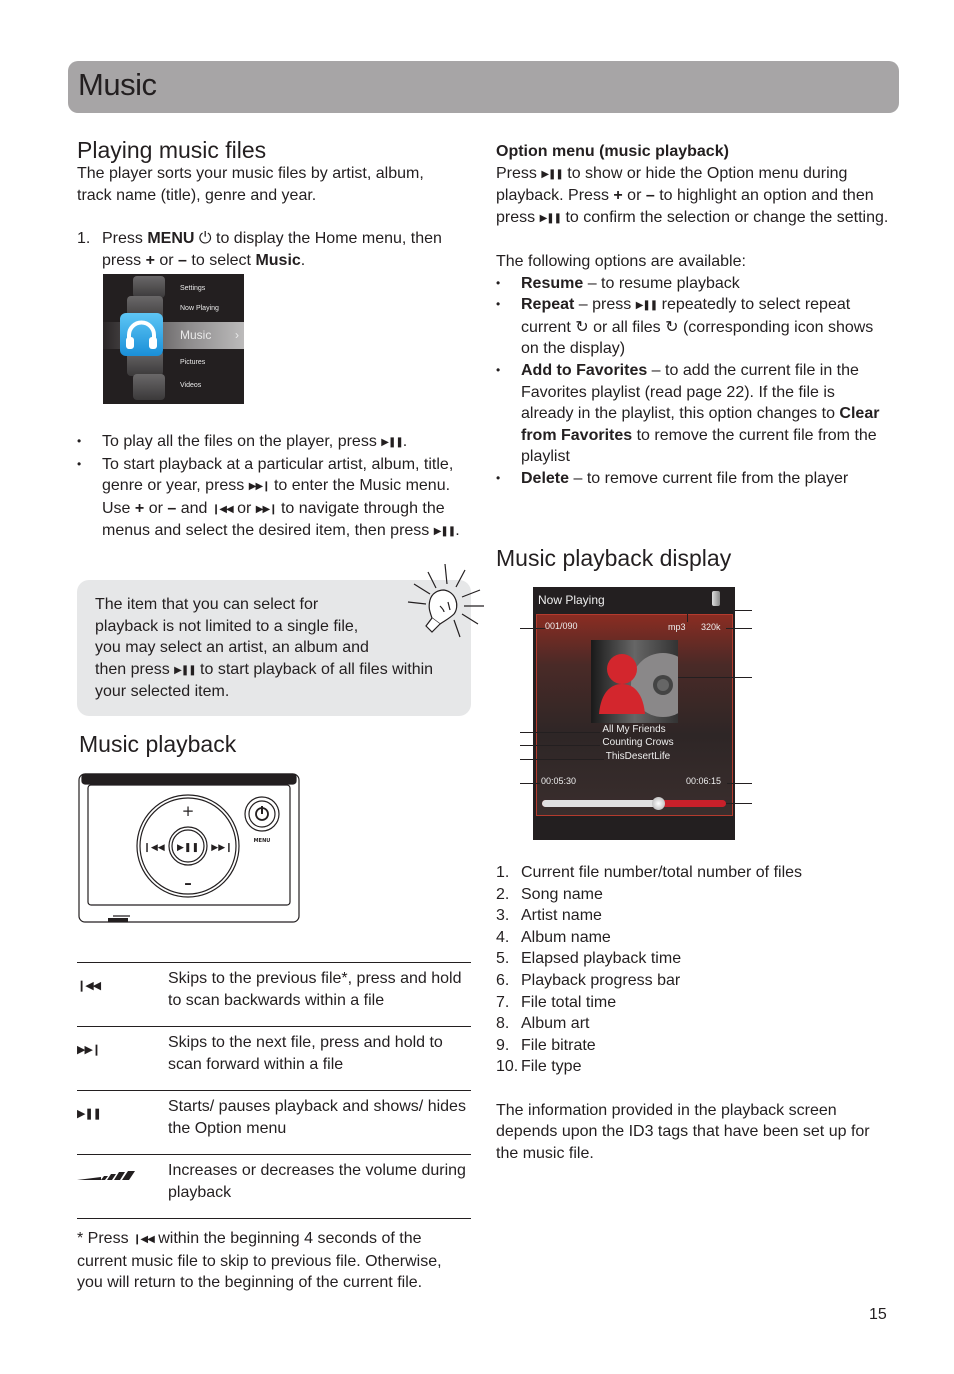 Image resolution: width=954 pixels, height=1374 pixels. Describe the element at coordinates (106, 1175) in the screenshot. I see `volume-icon` at that location.